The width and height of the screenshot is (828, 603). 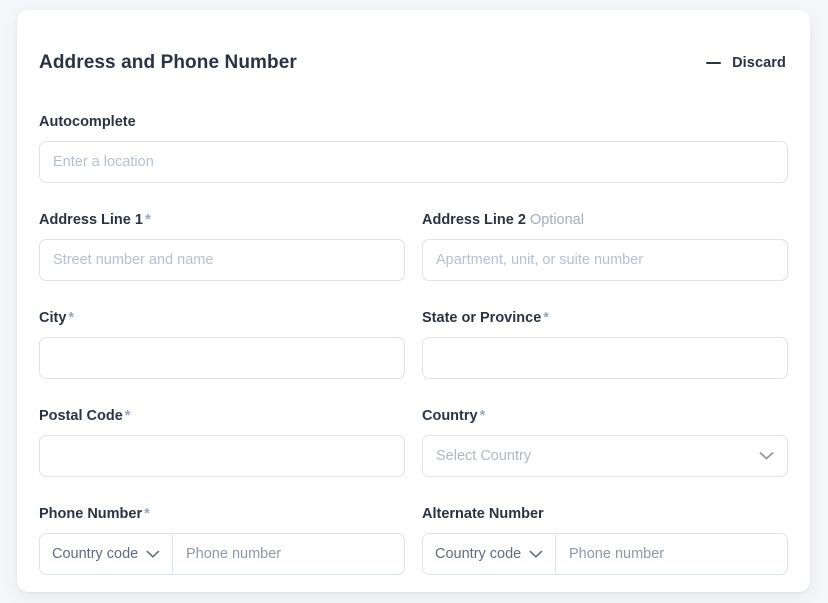 I want to click on field-address-line-1: Address Line 1 *, so click(x=222, y=246).